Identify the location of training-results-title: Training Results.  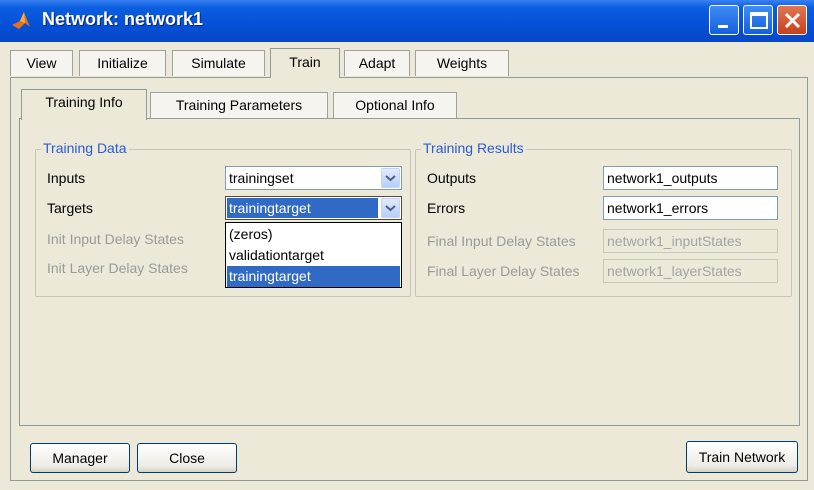
(473, 148).